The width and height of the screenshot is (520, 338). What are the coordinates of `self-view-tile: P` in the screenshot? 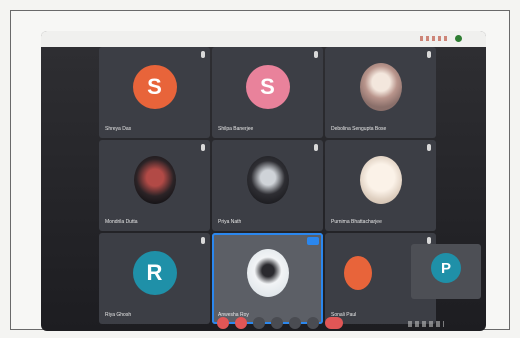 It's located at (446, 271).